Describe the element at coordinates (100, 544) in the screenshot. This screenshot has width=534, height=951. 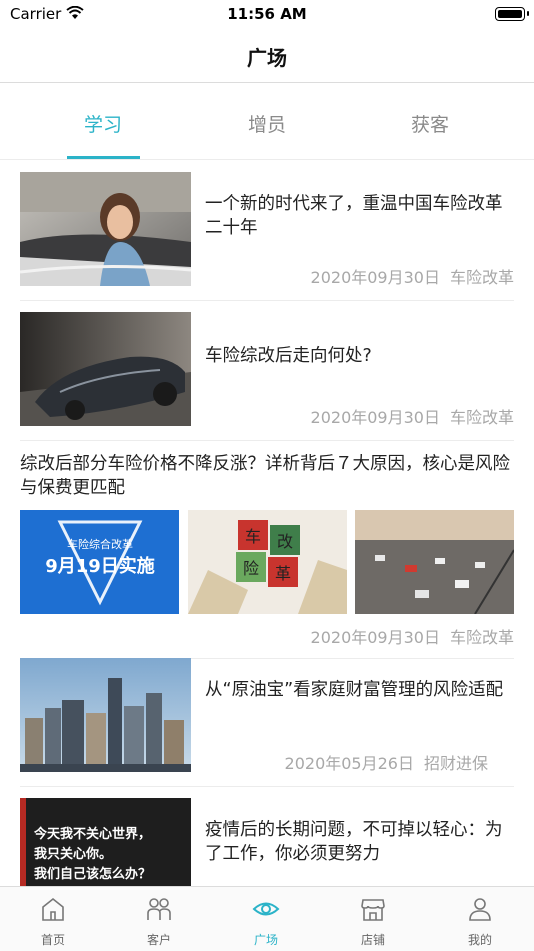
I see `banner-subtitle: 车险综合改革` at that location.